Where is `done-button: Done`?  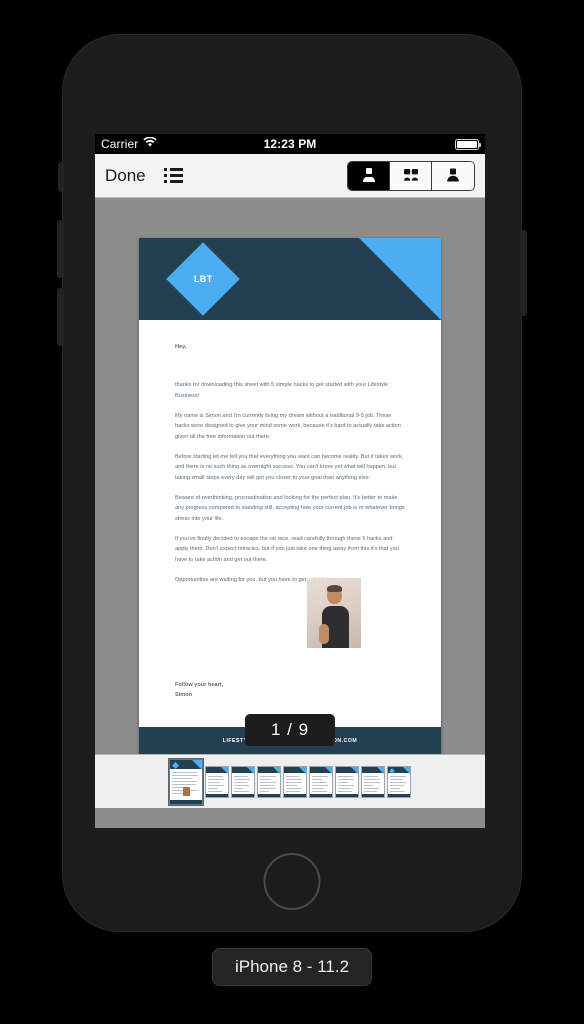 done-button: Done is located at coordinates (125, 176).